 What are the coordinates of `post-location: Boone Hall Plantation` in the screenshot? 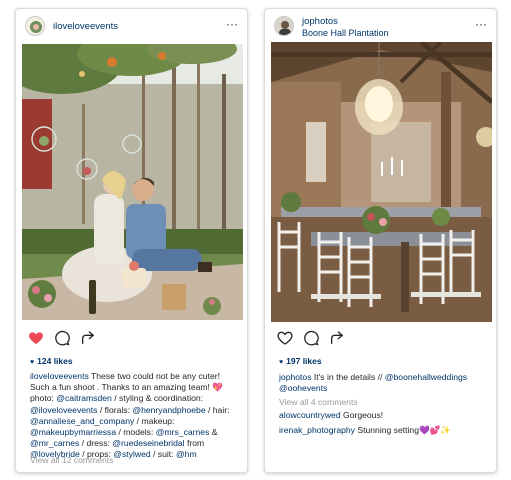 It's located at (345, 33).